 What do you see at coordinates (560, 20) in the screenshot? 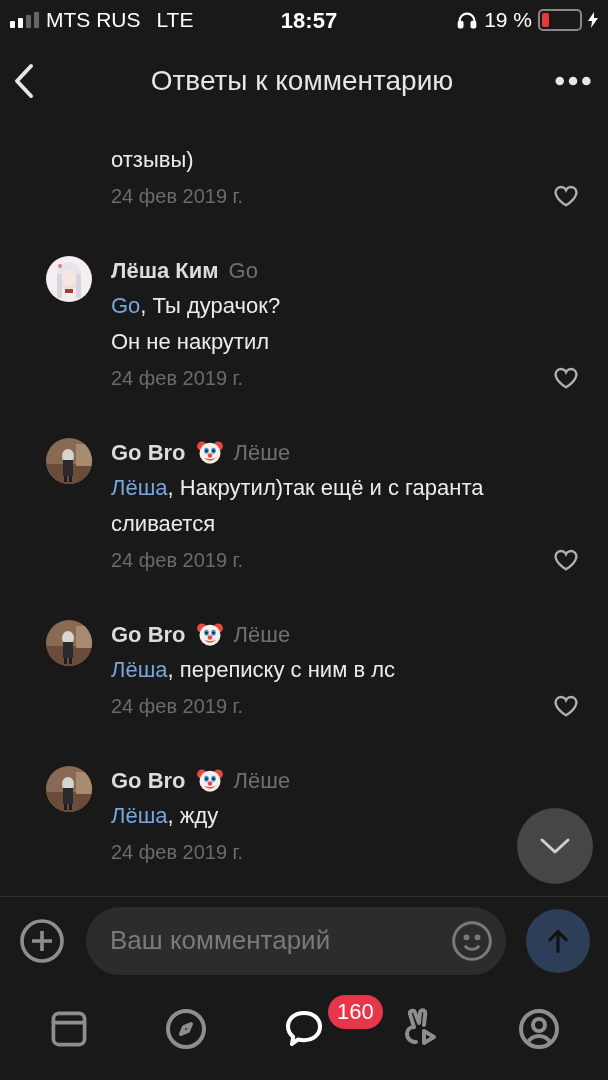
I see `battery-icon` at bounding box center [560, 20].